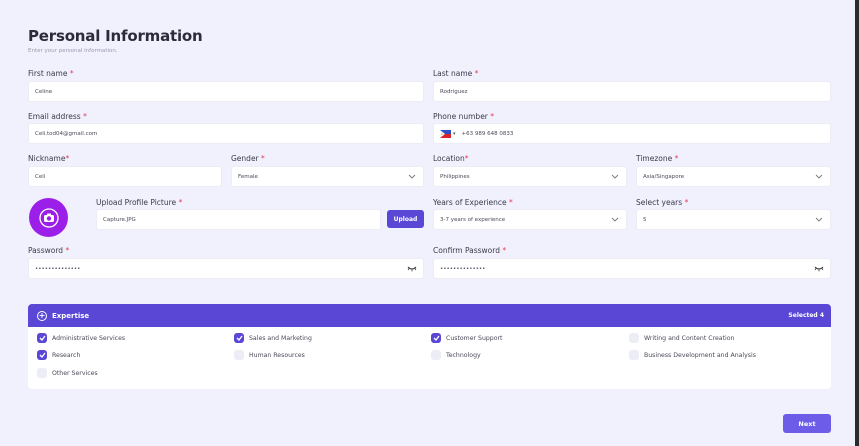  What do you see at coordinates (806, 315) in the screenshot?
I see `selected-count: Selected 4` at bounding box center [806, 315].